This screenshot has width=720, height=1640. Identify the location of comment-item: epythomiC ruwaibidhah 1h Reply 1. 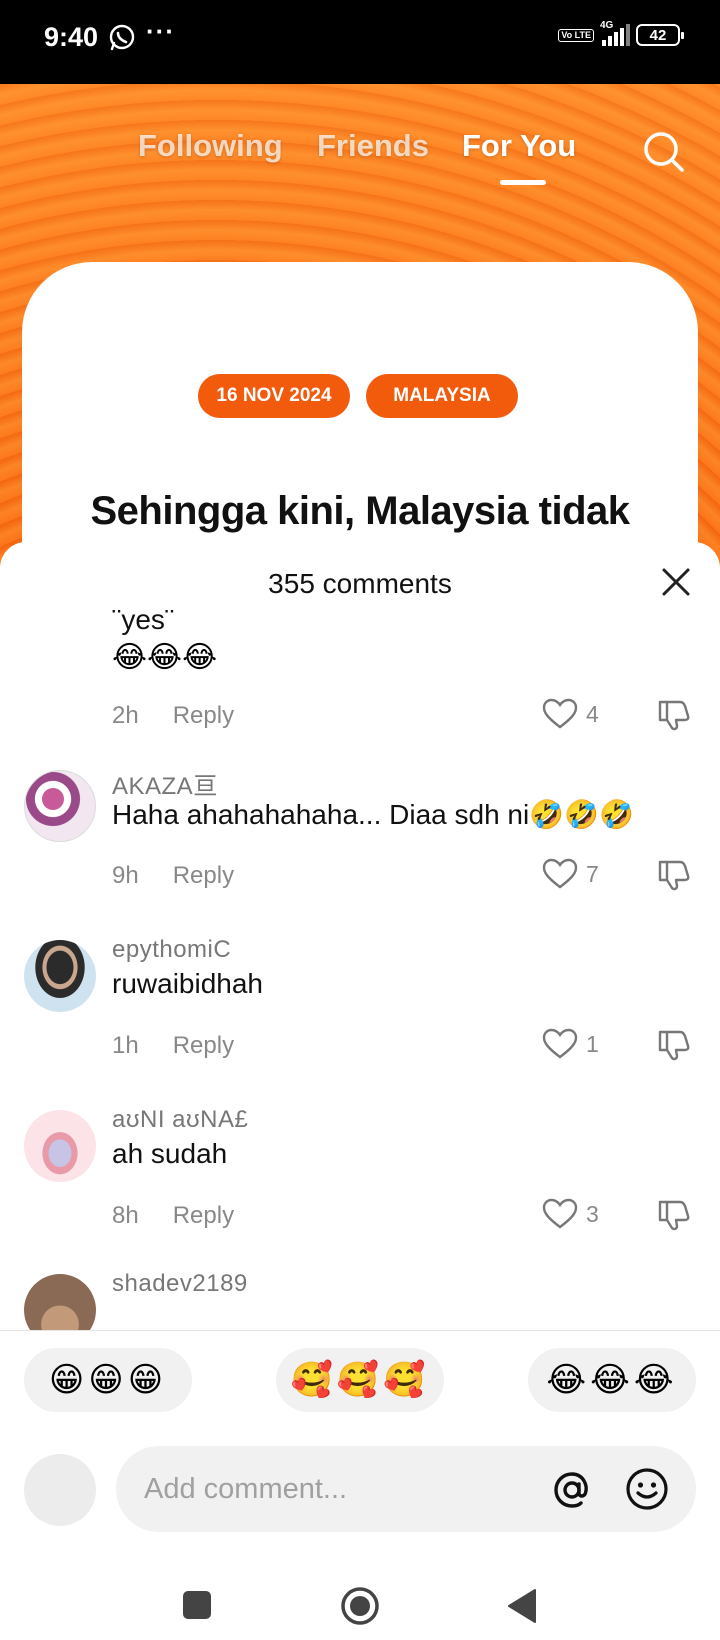
(360, 1018).